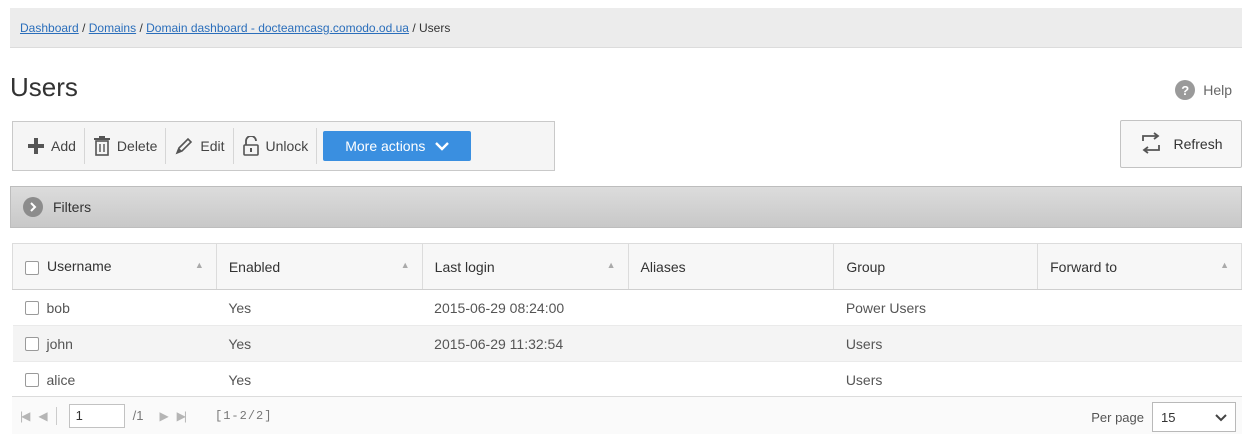  I want to click on refresh-button: Refresh, so click(1181, 144).